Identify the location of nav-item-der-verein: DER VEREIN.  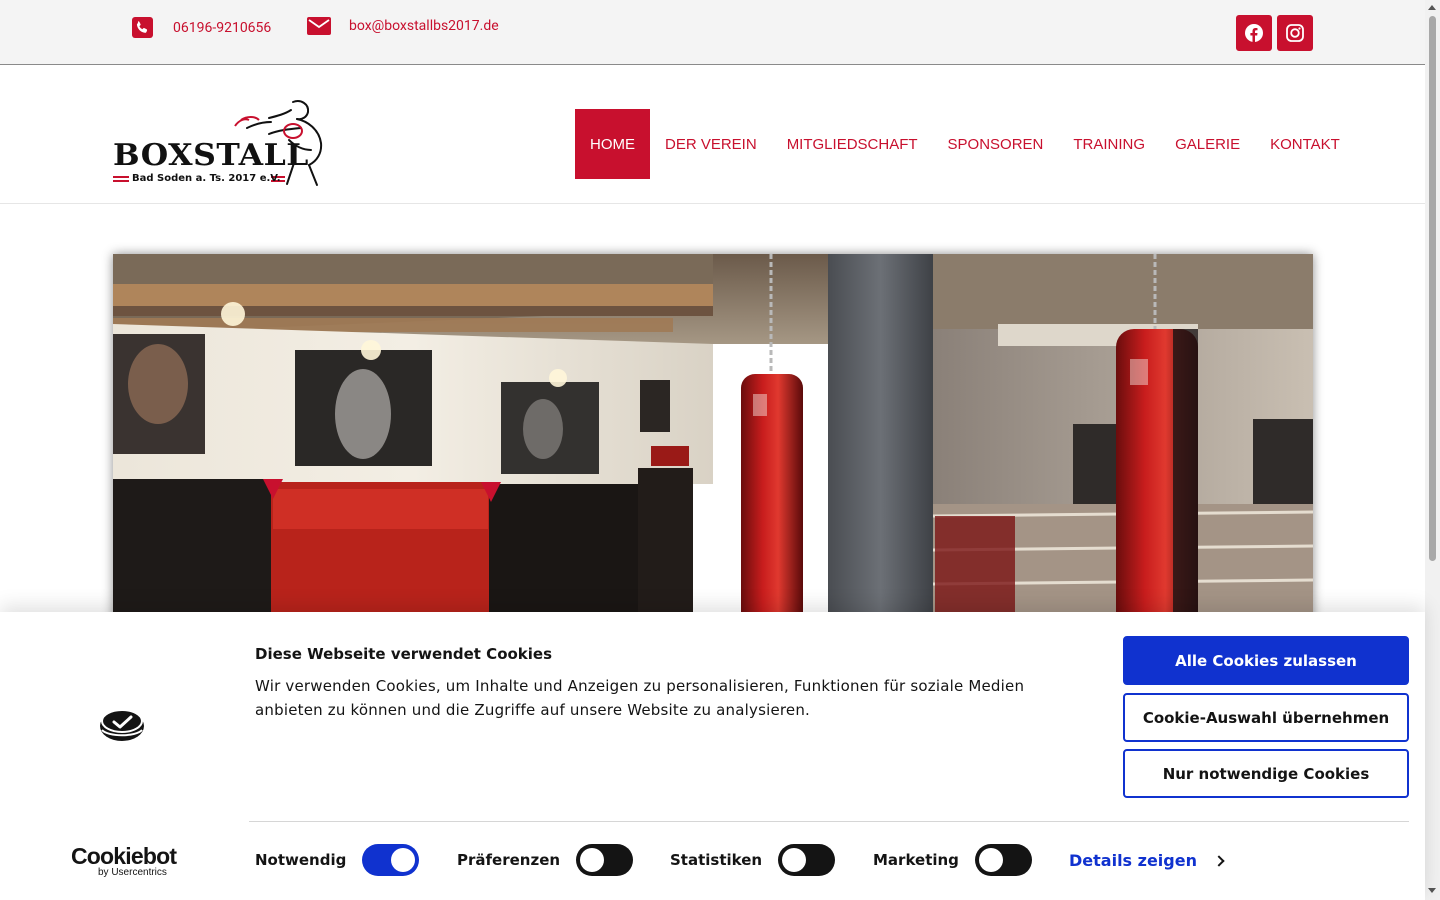
(711, 144).